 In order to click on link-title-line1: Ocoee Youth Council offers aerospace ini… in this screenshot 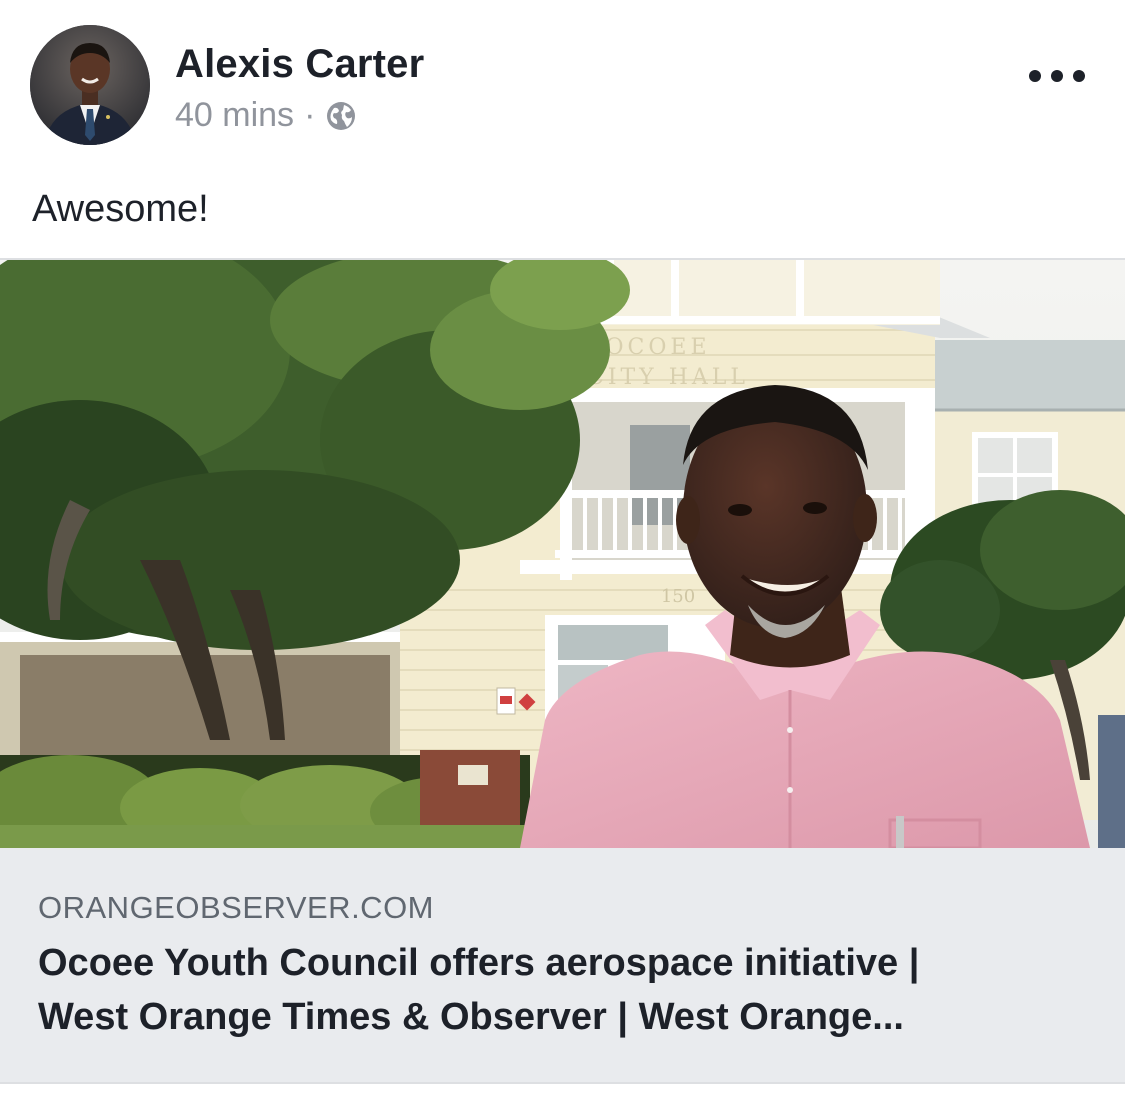, I will do `click(479, 963)`.